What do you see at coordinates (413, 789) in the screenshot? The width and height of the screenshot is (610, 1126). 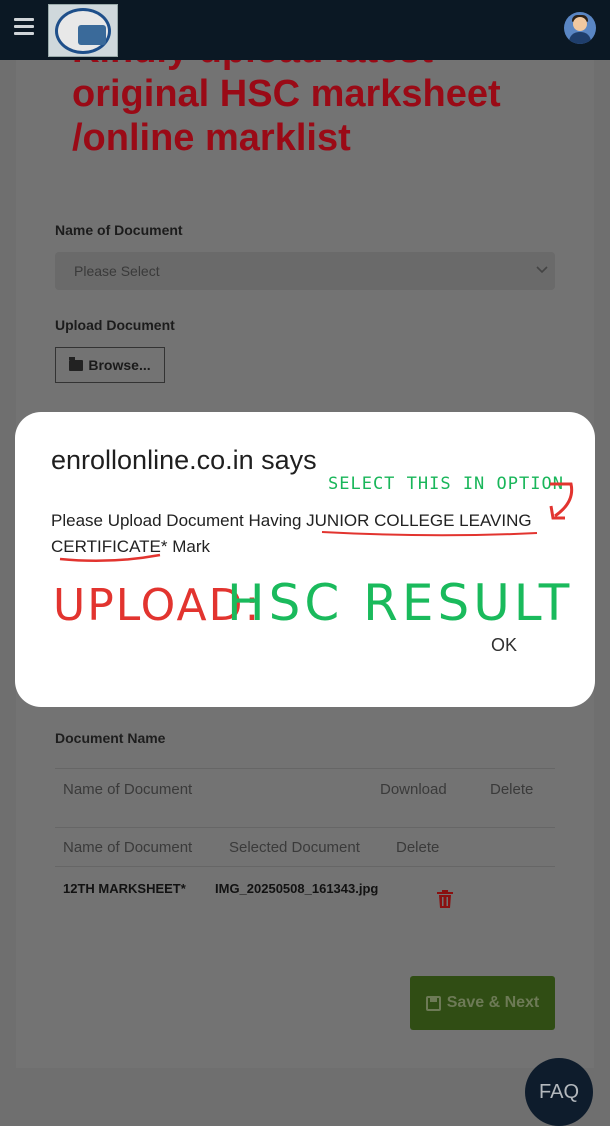 I see `table1-header-download: Download` at bounding box center [413, 789].